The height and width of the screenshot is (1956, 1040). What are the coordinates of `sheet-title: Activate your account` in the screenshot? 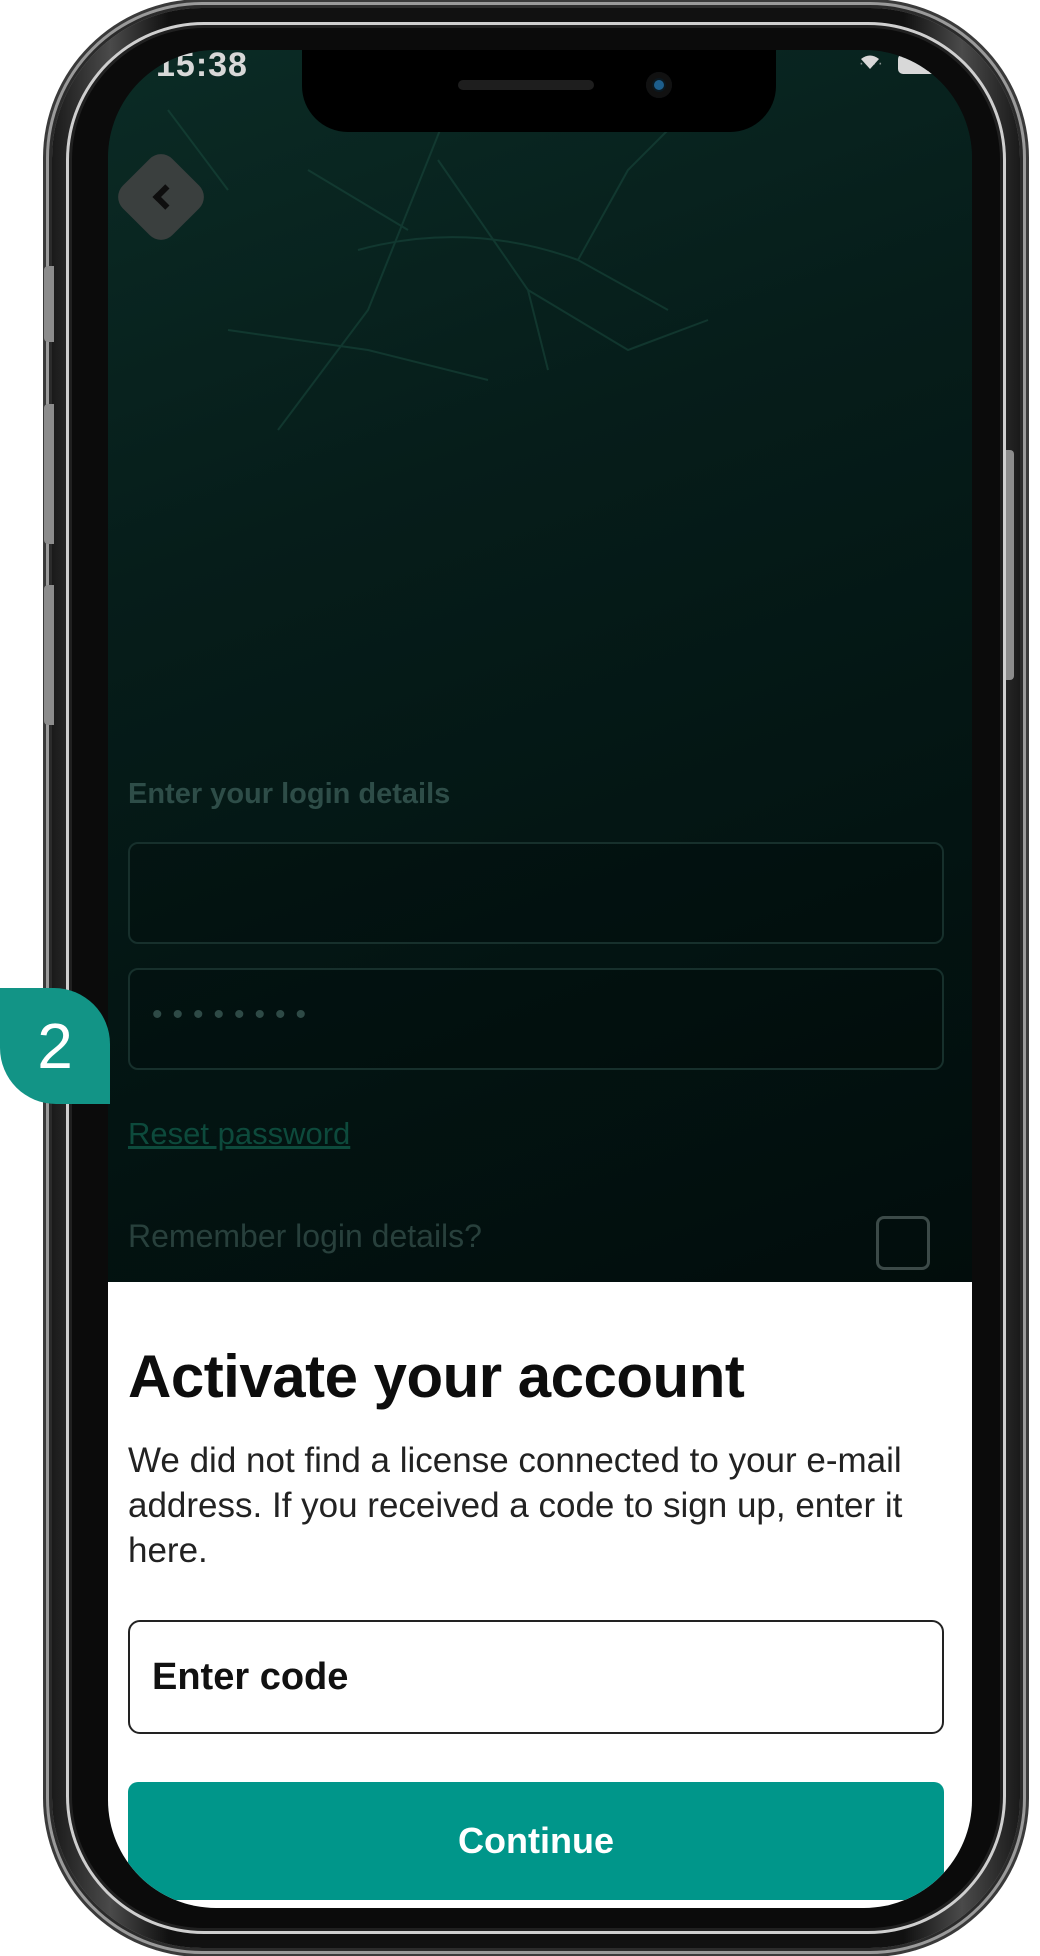 It's located at (436, 1376).